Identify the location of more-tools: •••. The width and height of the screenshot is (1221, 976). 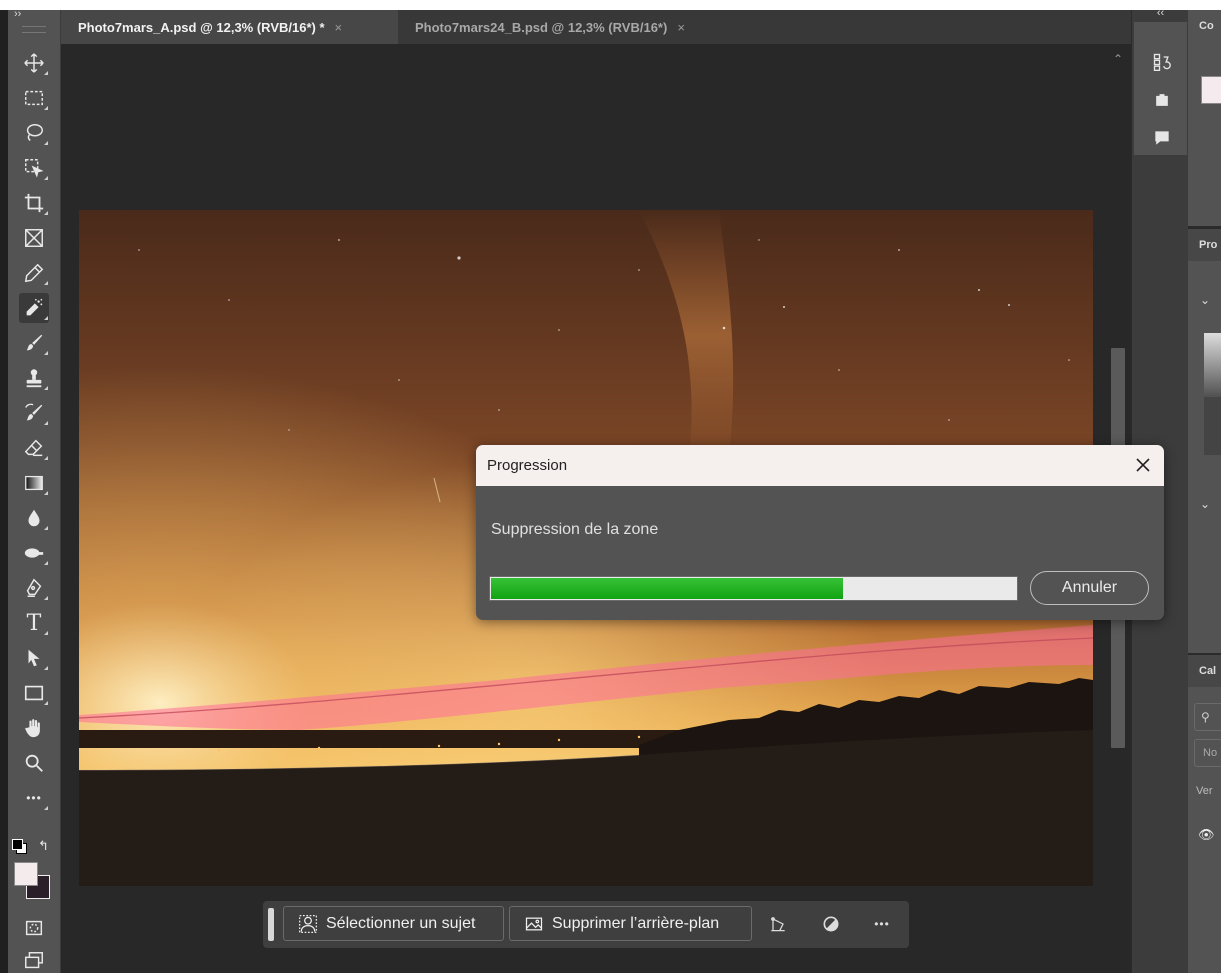
(34, 798).